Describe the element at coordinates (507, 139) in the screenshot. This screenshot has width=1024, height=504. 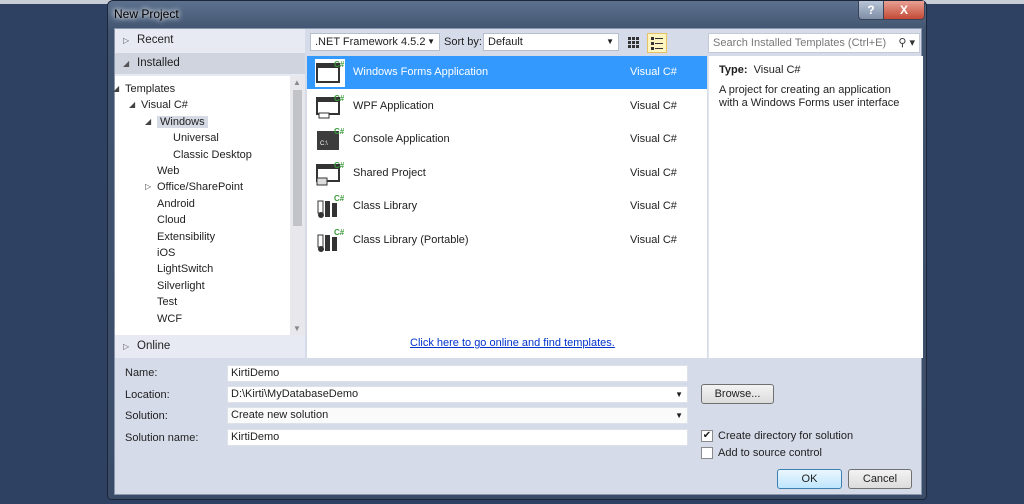
I see `template-item: C:\ C# Console Application Visual C#` at that location.